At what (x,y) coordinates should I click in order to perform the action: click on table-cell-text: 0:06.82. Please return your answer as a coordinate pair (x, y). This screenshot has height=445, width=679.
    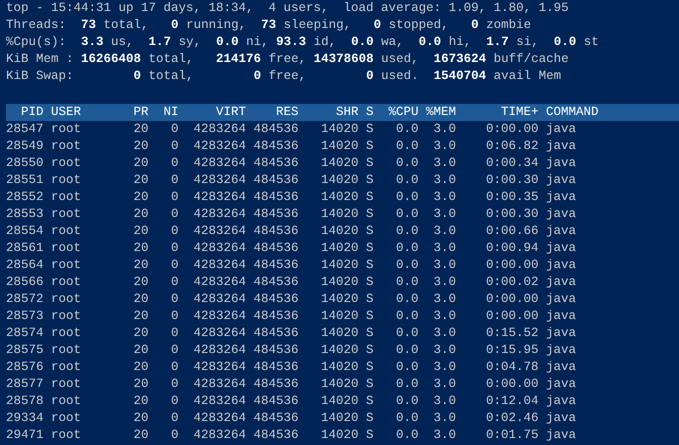
    Looking at the image, I should click on (511, 146).